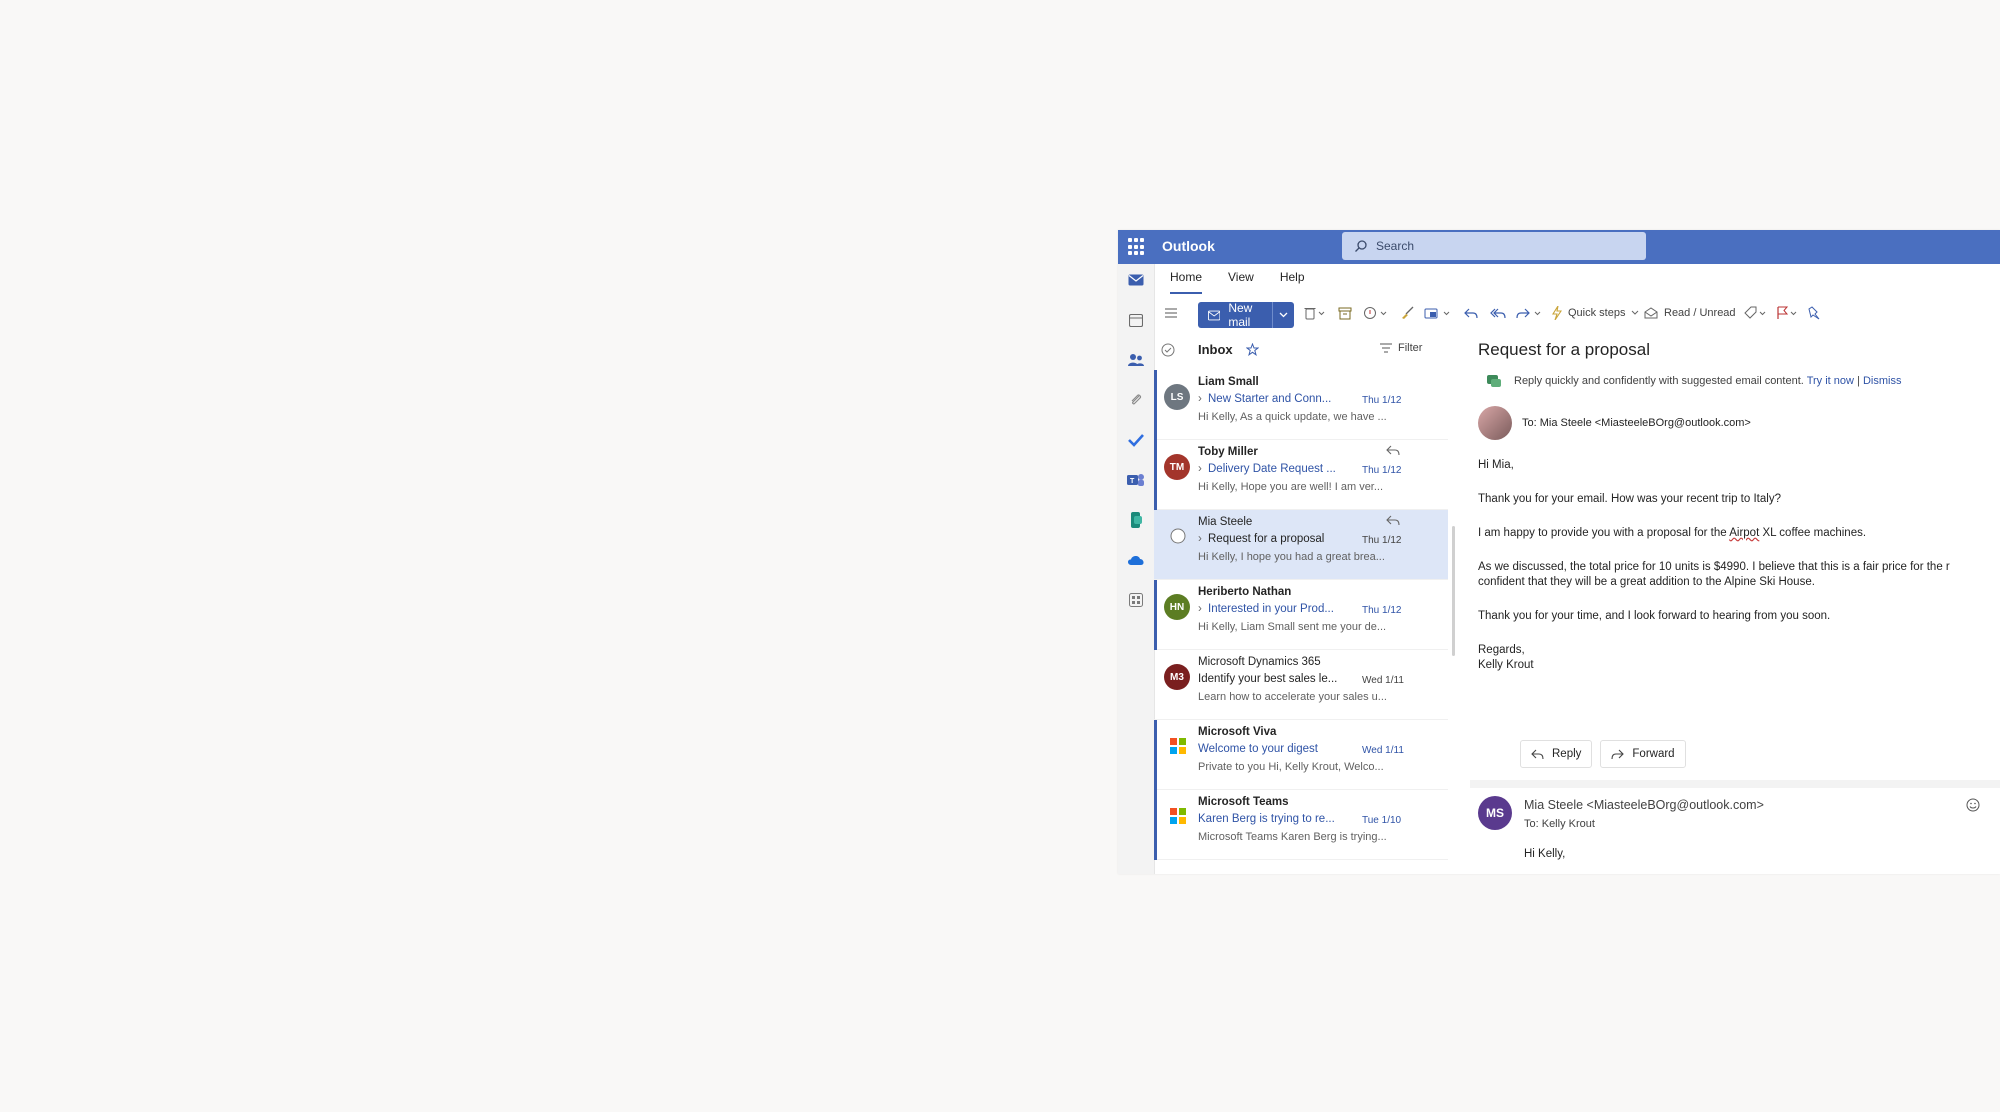  What do you see at coordinates (1501, 650) in the screenshot?
I see `sig-line: Regards,` at bounding box center [1501, 650].